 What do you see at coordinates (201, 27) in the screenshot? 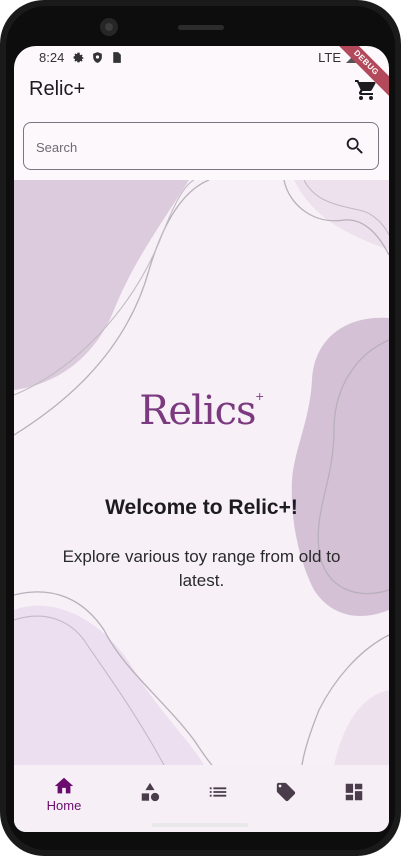
I see `earpiece-speaker` at bounding box center [201, 27].